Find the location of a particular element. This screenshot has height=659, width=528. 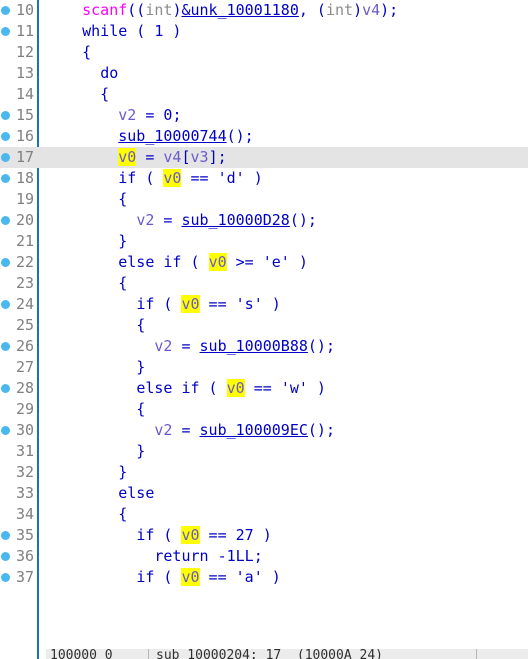

code-line: 10 scanf((int)&unk_10001180, (int)v4); is located at coordinates (264, 10).